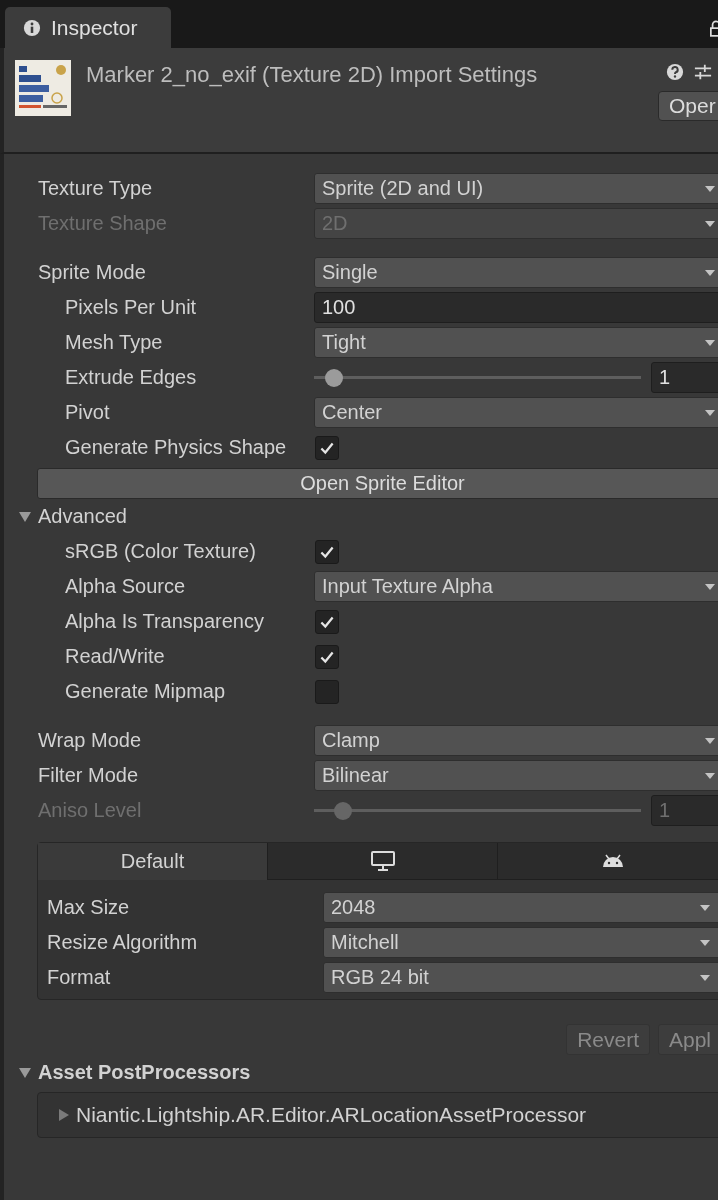 This screenshot has width=718, height=1200. I want to click on dropdown: Single, so click(516, 272).